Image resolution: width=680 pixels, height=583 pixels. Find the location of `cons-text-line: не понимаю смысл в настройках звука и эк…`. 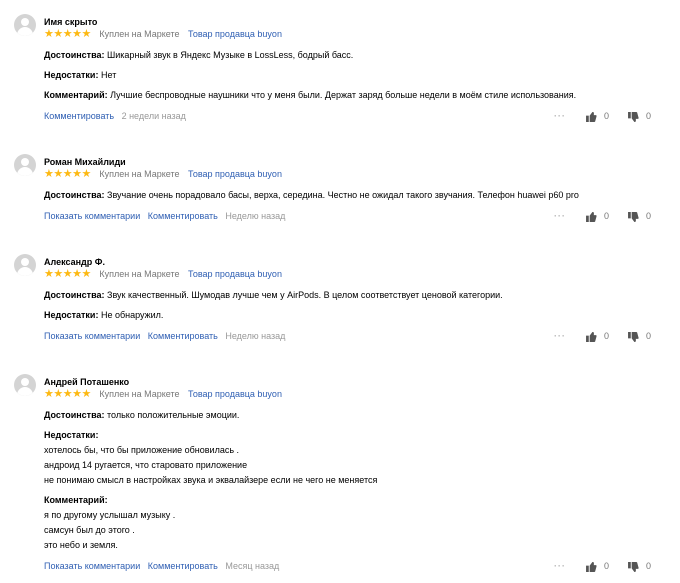

cons-text-line: не понимаю смысл в настройках звука и эк… is located at coordinates (211, 480).